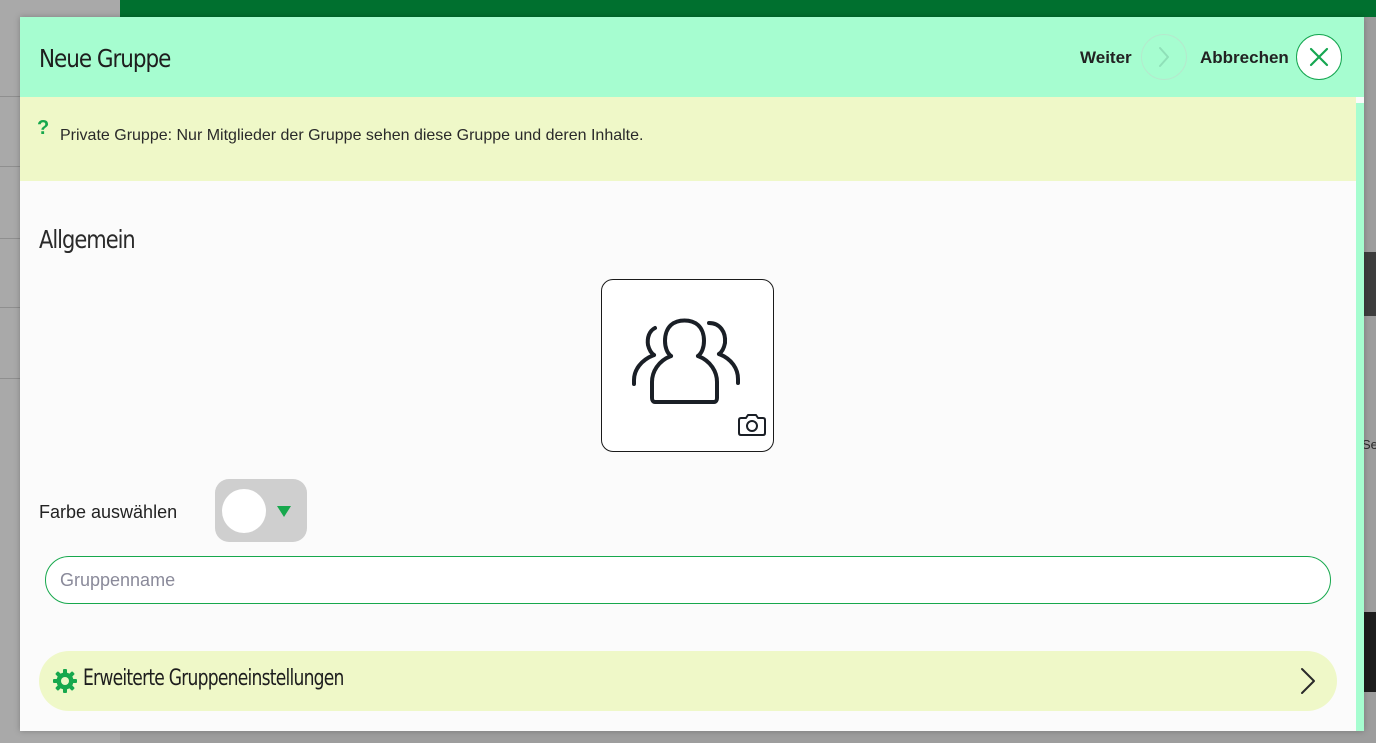  Describe the element at coordinates (686, 361) in the screenshot. I see `group-icon` at that location.